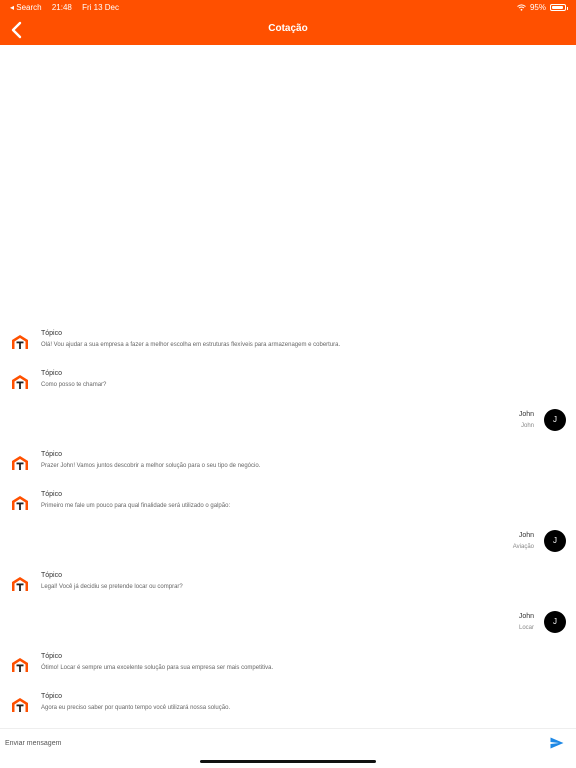 The height and width of the screenshot is (768, 576). Describe the element at coordinates (527, 426) in the screenshot. I see `message-text: John` at that location.